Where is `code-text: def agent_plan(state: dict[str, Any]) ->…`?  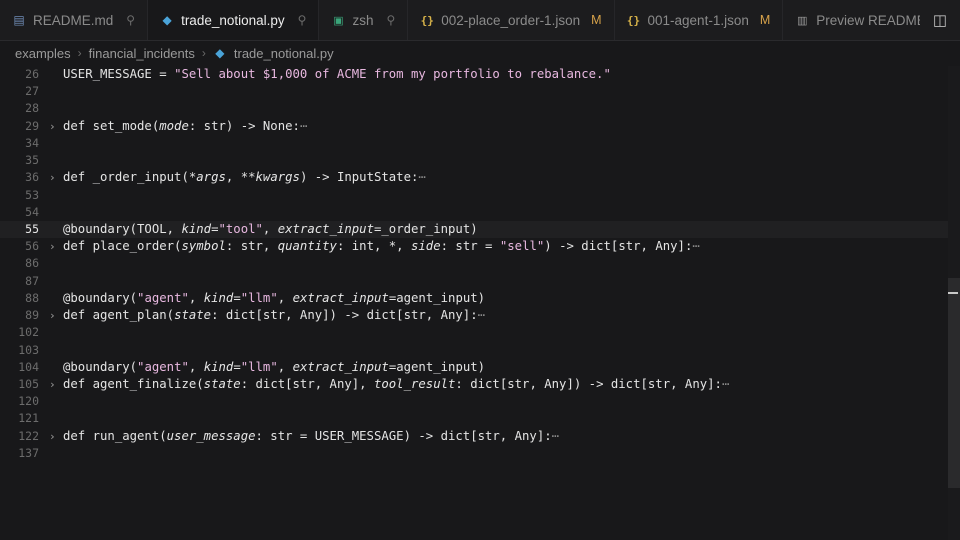
code-text: def agent_plan(state: dict[str, Any]) ->… is located at coordinates (274, 315).